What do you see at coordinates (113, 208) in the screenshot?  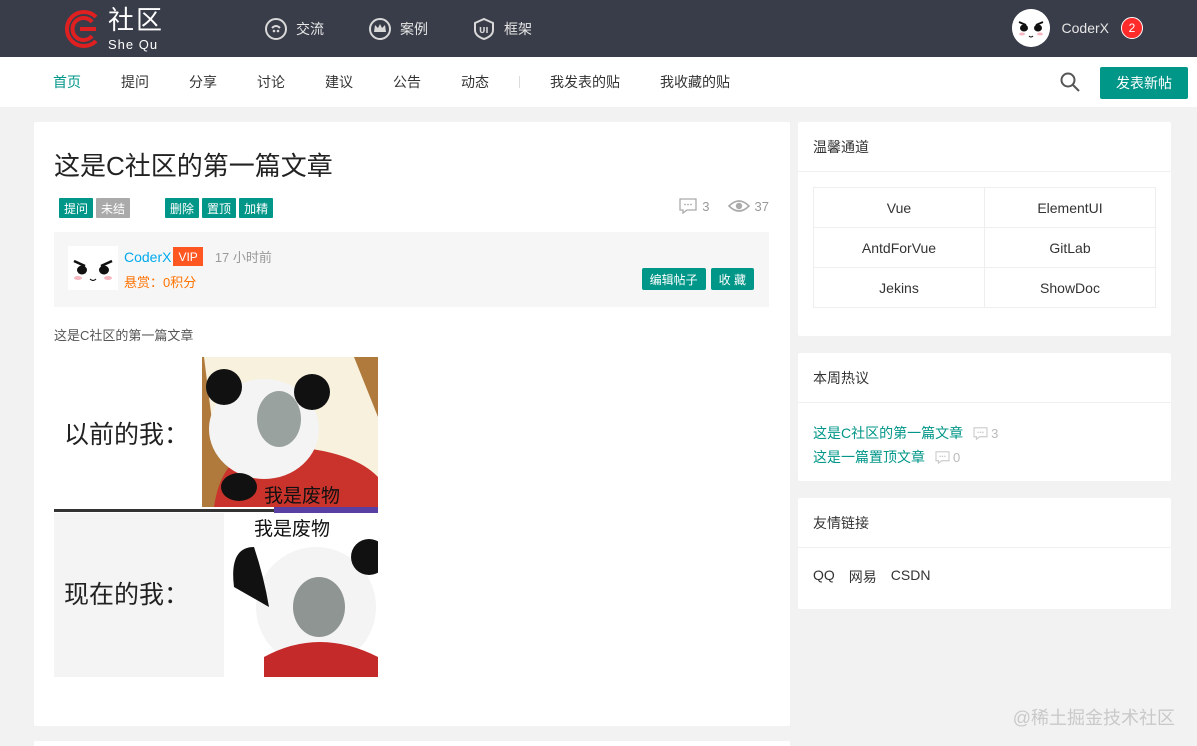 I see `tag-unresolved: 未结` at bounding box center [113, 208].